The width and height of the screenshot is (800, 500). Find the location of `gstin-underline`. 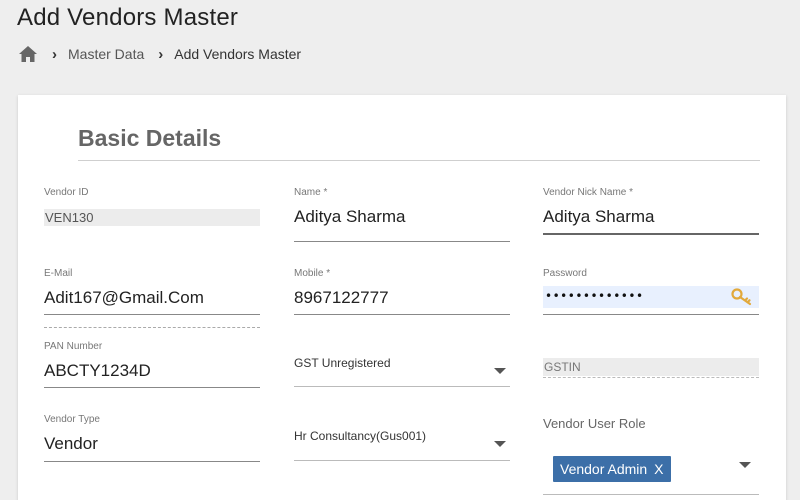

gstin-underline is located at coordinates (651, 377).